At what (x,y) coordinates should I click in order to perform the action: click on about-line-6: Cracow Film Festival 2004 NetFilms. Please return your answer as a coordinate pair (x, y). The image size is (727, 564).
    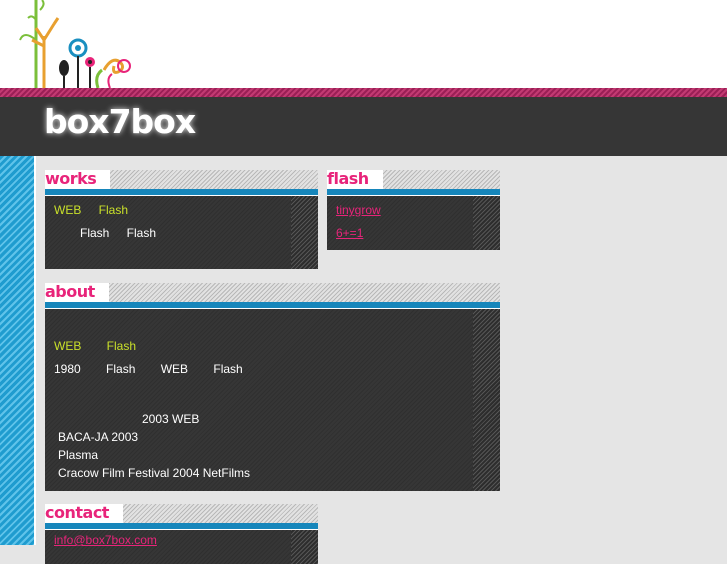
    Looking at the image, I should click on (154, 473).